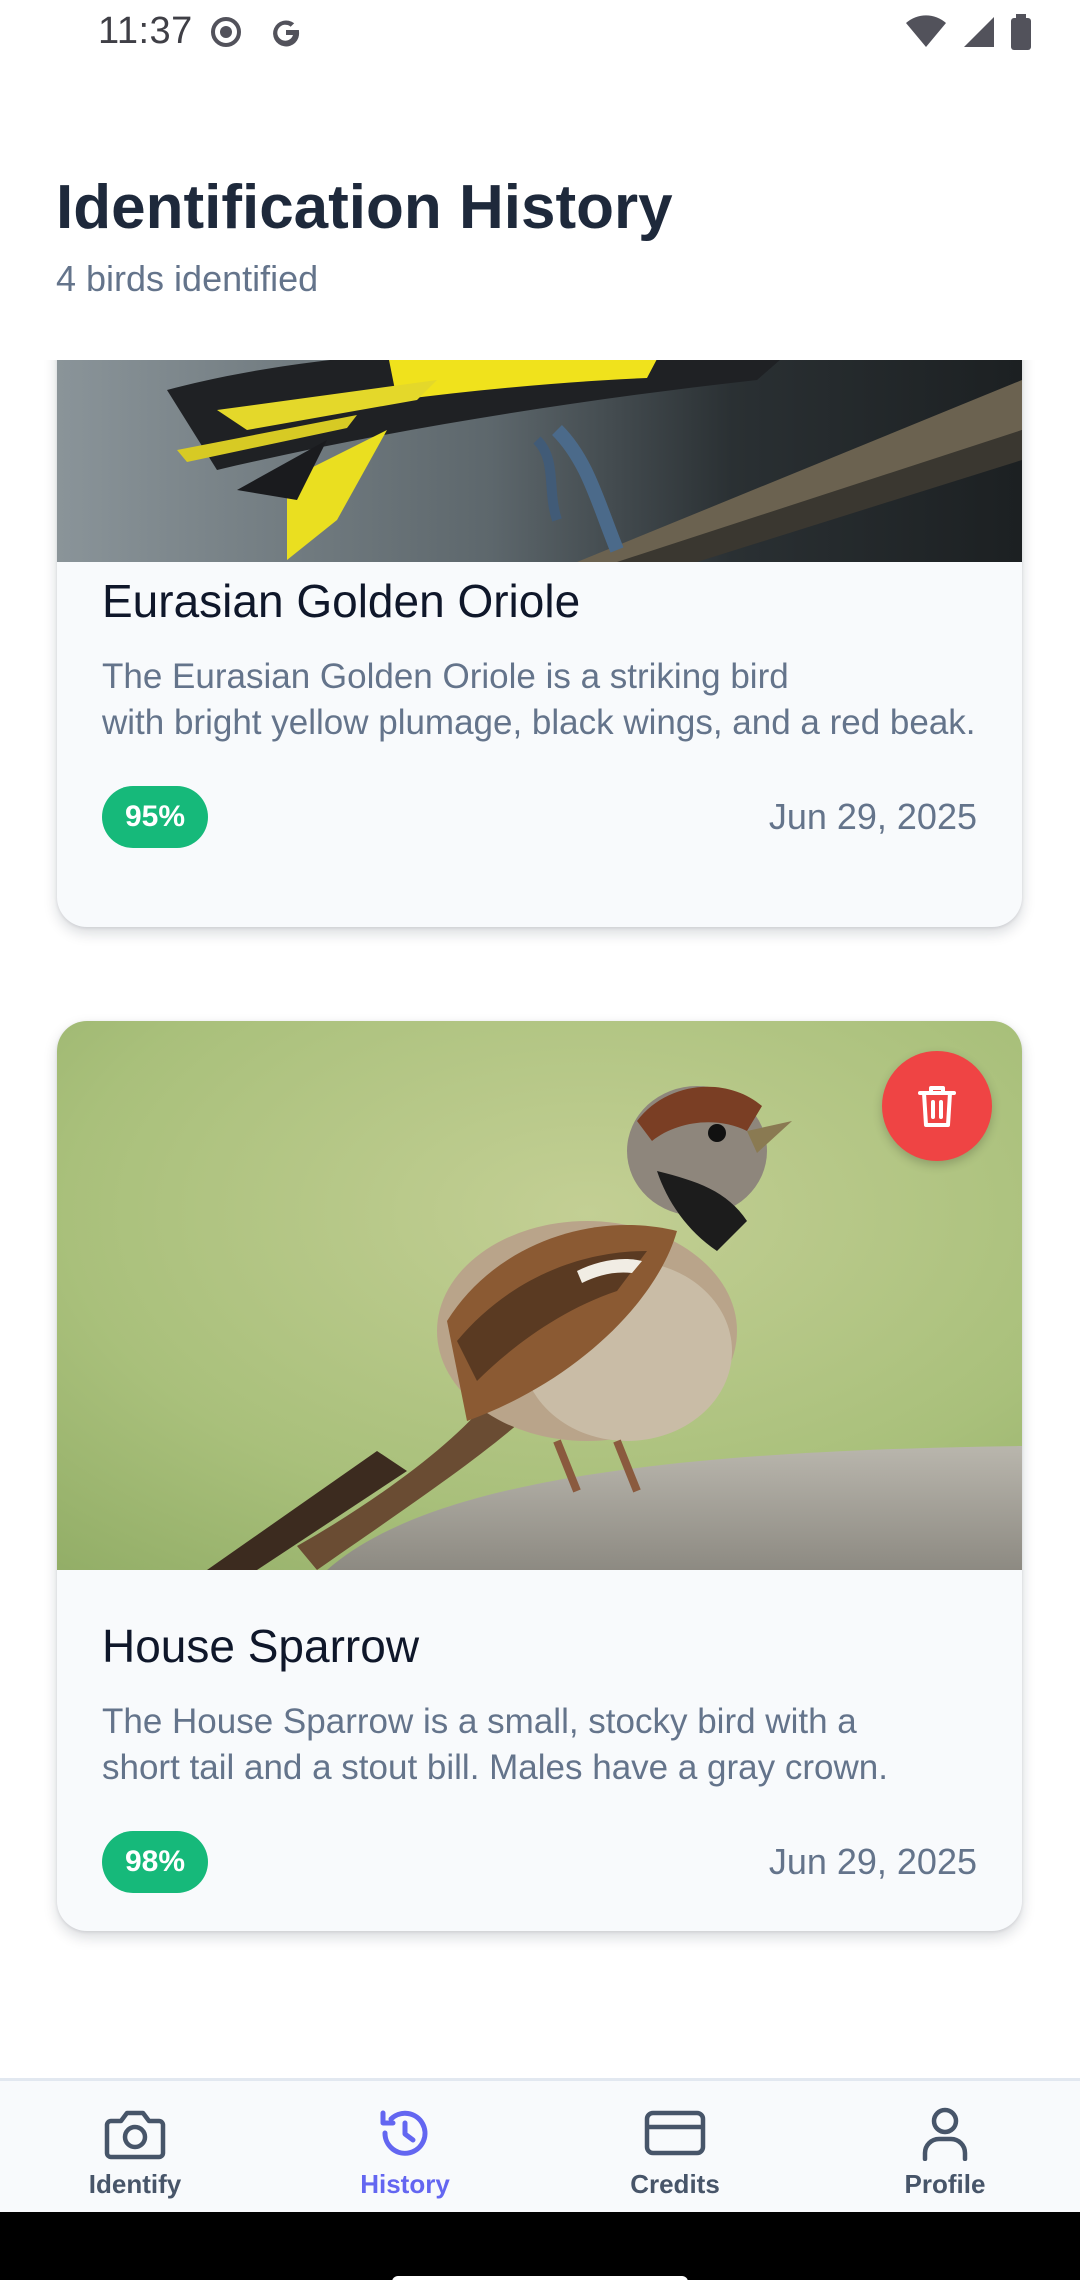  Describe the element at coordinates (539, 1862) in the screenshot. I see `meta-row: 98% Jun 29, 2025` at that location.